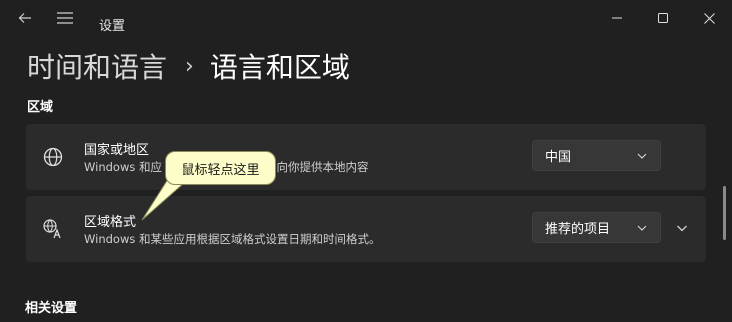  I want to click on minimize-button, so click(617, 18).